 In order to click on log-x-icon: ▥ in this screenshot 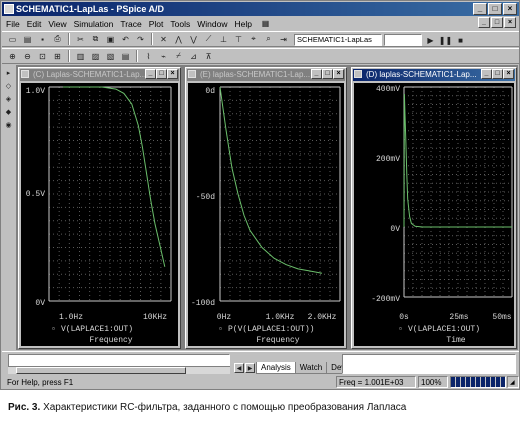, I will do `click(80, 56)`.